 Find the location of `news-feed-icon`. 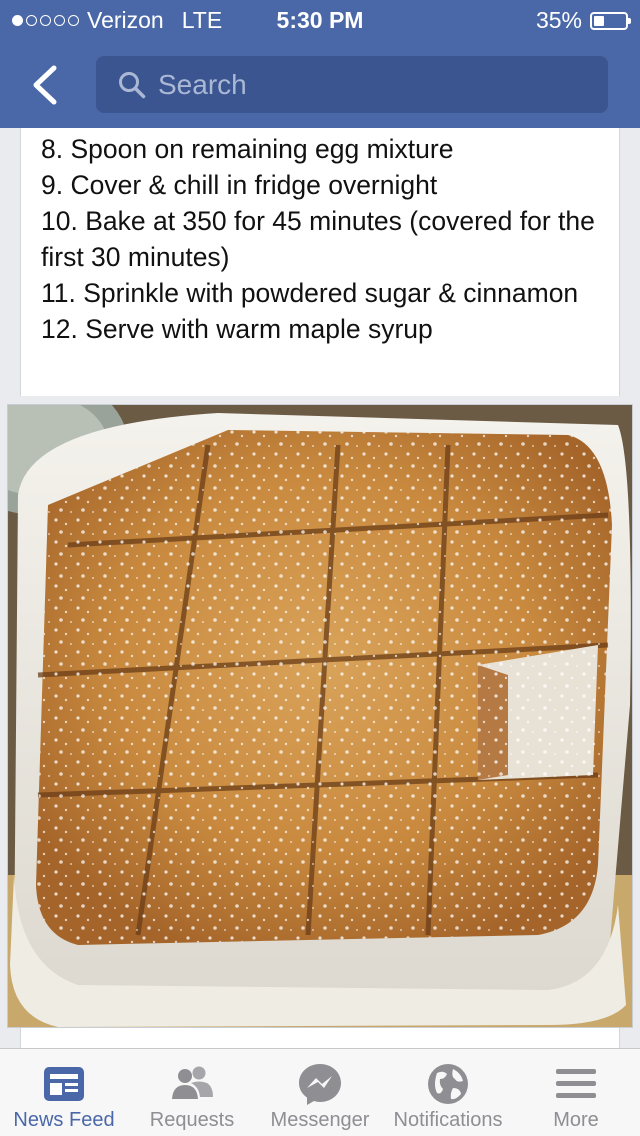

news-feed-icon is located at coordinates (64, 1084).